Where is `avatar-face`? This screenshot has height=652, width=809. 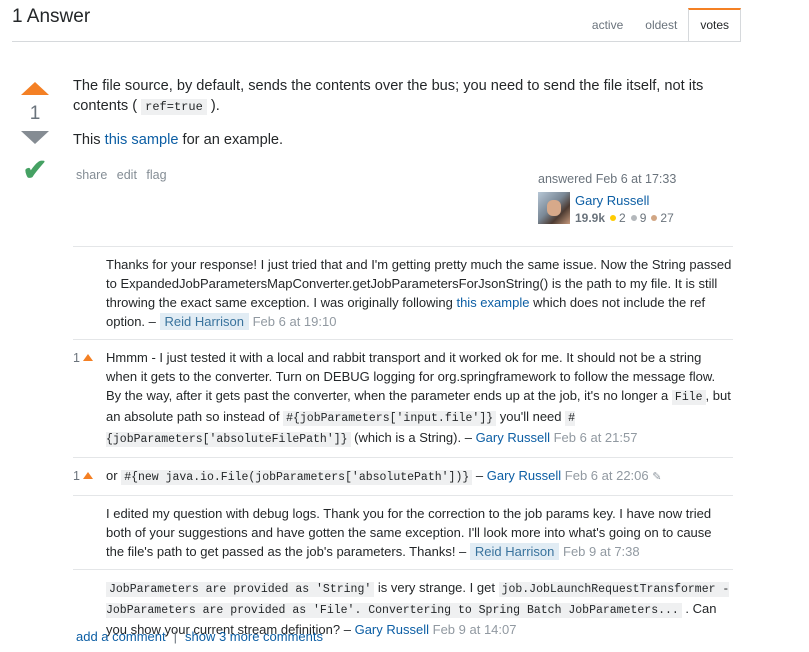
avatar-face is located at coordinates (554, 208).